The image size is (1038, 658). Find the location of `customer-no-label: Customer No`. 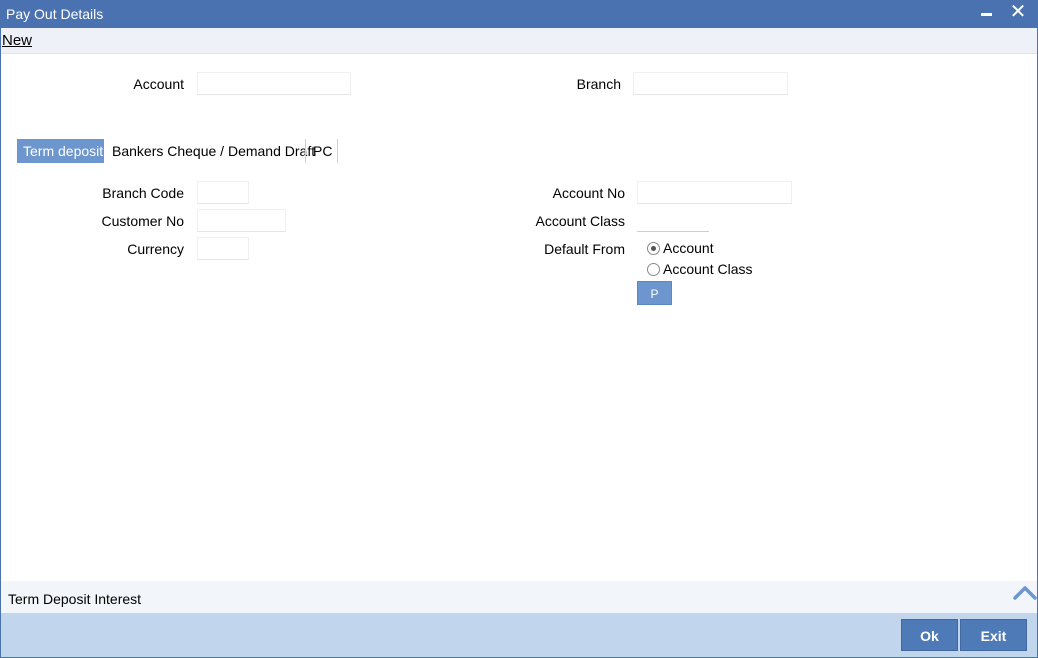

customer-no-label: Customer No is located at coordinates (142, 221).